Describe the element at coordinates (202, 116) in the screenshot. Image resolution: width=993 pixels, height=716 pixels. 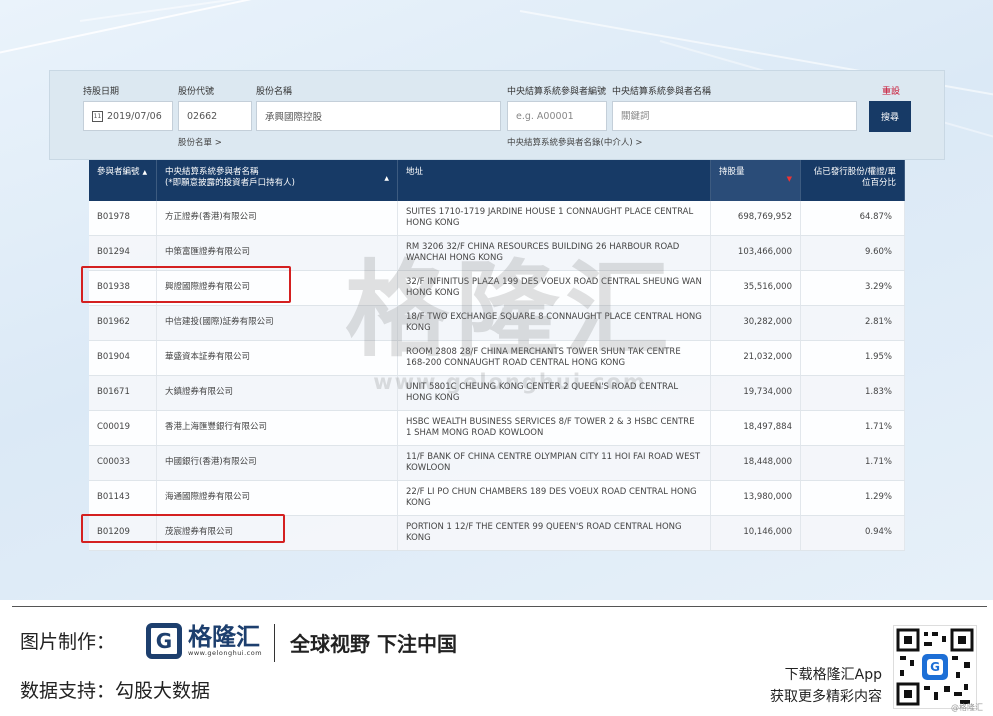
I see `stock-code-value: 02662` at that location.